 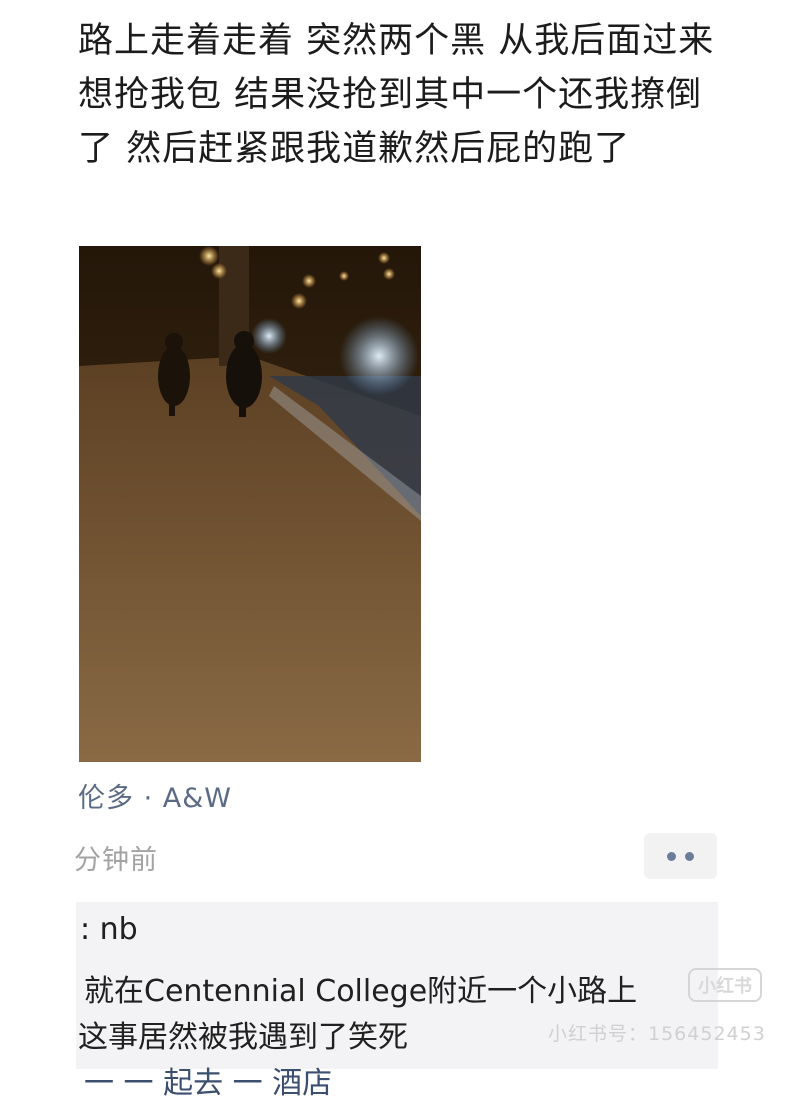 I want to click on comment-text: 这事居然被我遇到了笑死, so click(x=243, y=1037).